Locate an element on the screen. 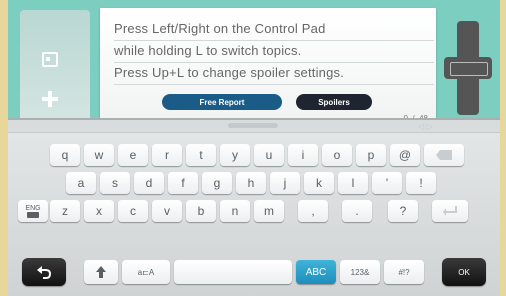  key-q: q is located at coordinates (65, 155).